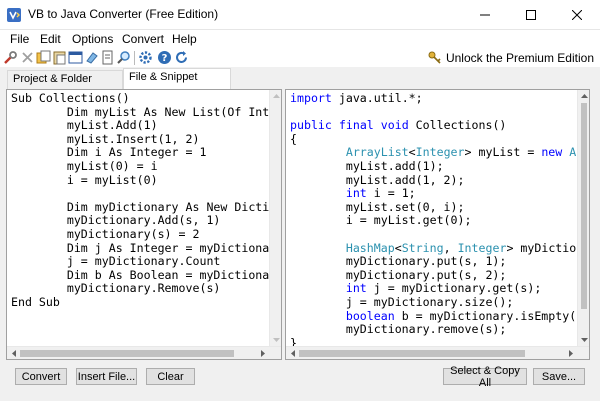 This screenshot has width=600, height=401. What do you see at coordinates (84, 179) in the screenshot?
I see `code-line: i = myList(0)` at bounding box center [84, 179].